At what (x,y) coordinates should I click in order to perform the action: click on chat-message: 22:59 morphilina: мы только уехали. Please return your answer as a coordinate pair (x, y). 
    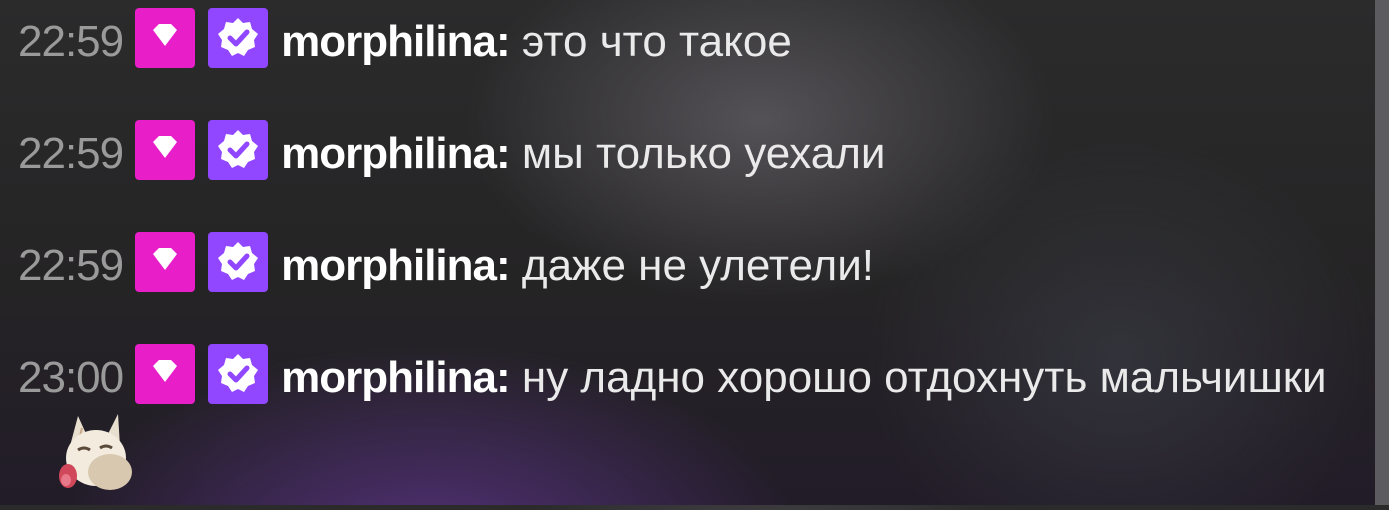
    Looking at the image, I should click on (693, 151).